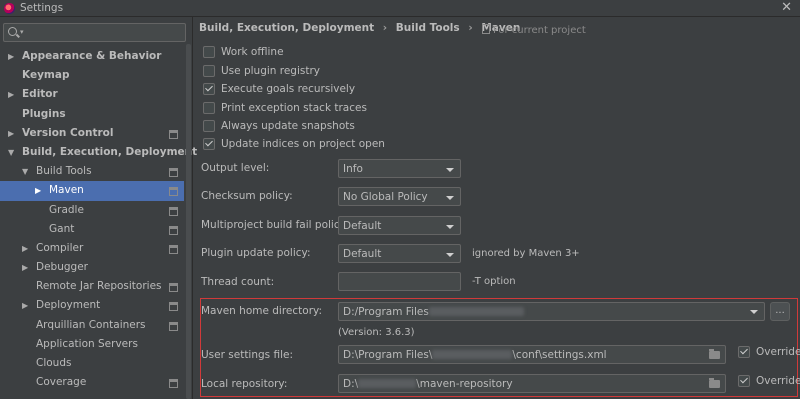  What do you see at coordinates (427, 28) in the screenshot?
I see `breadcrumb-item-build-tools: Build Tools` at bounding box center [427, 28].